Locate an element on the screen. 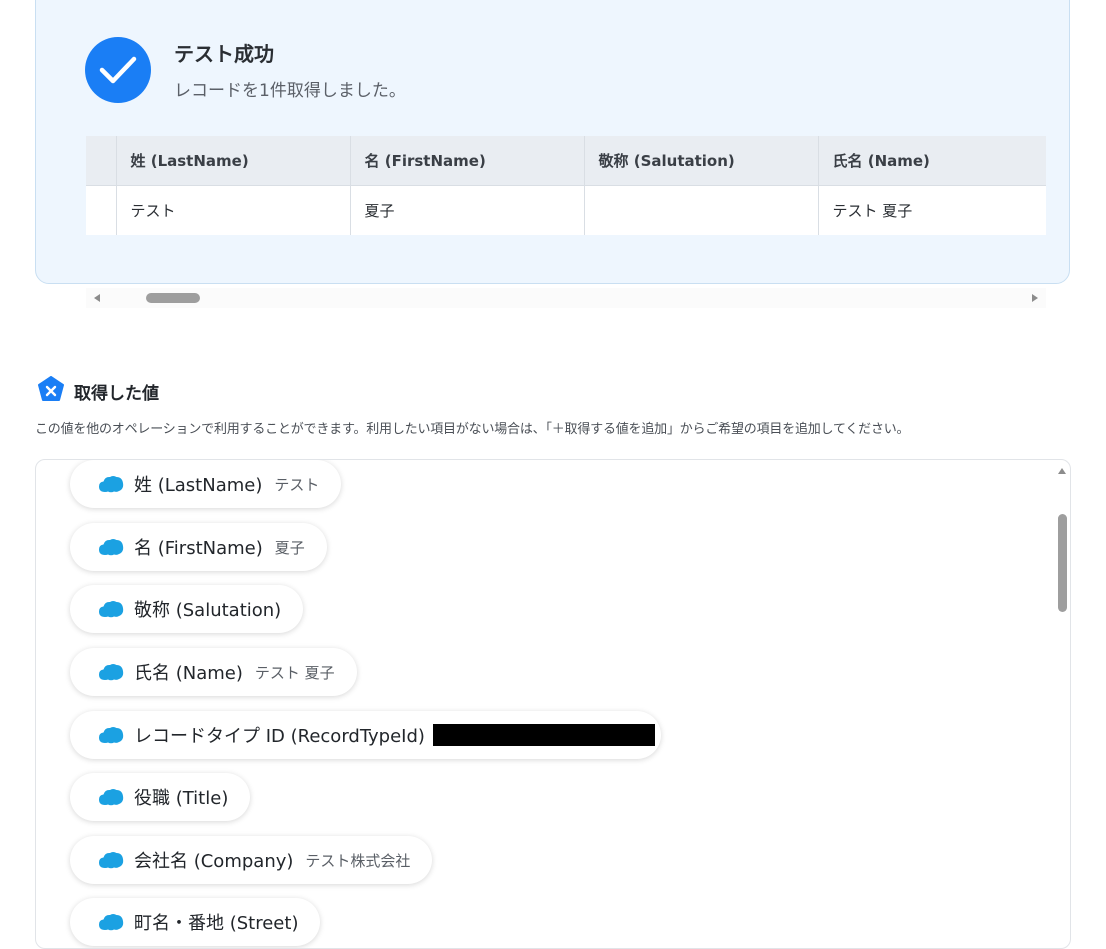 This screenshot has height=949, width=1106. scroll-left-icon is located at coordinates (97, 298).